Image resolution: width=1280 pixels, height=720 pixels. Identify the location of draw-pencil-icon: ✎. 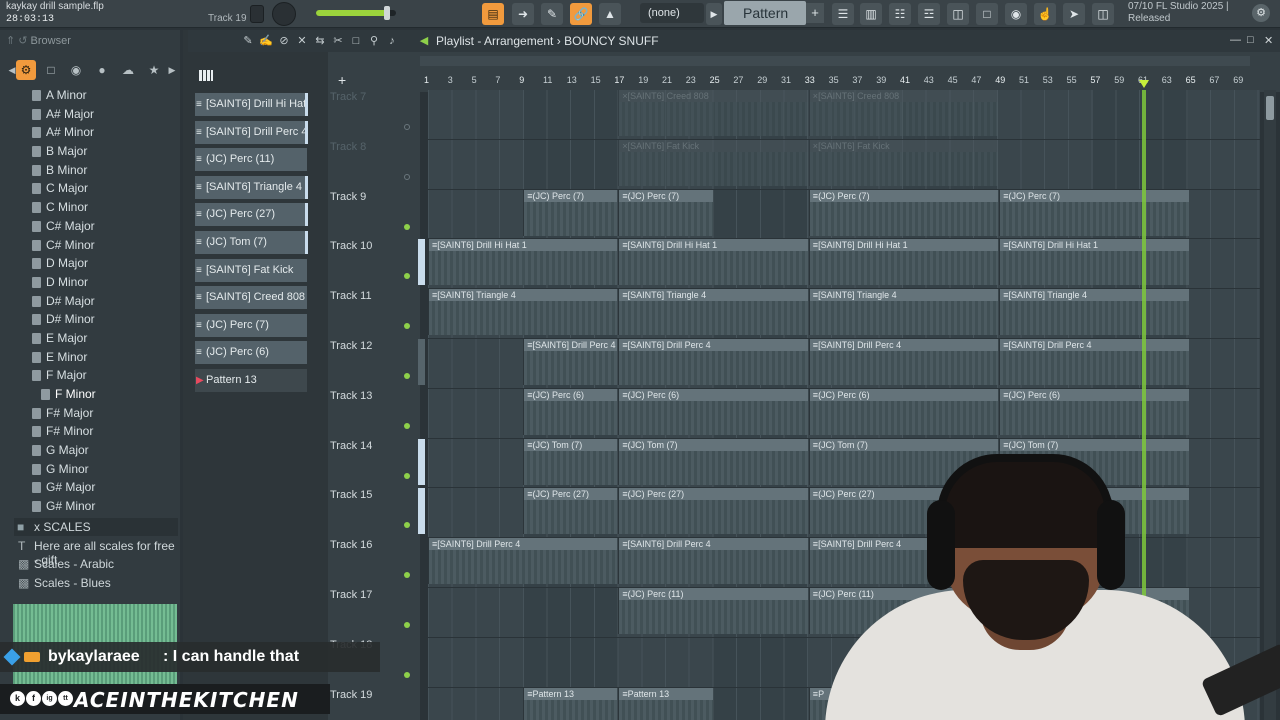
(552, 14).